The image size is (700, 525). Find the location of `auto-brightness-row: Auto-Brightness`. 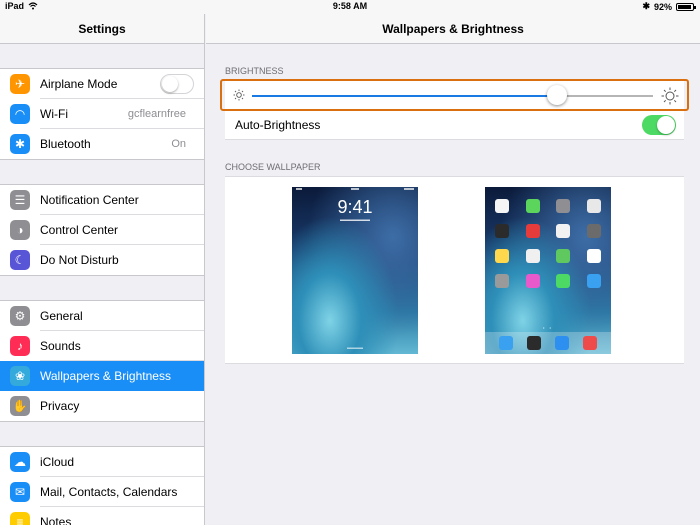

auto-brightness-row: Auto-Brightness is located at coordinates (454, 125).